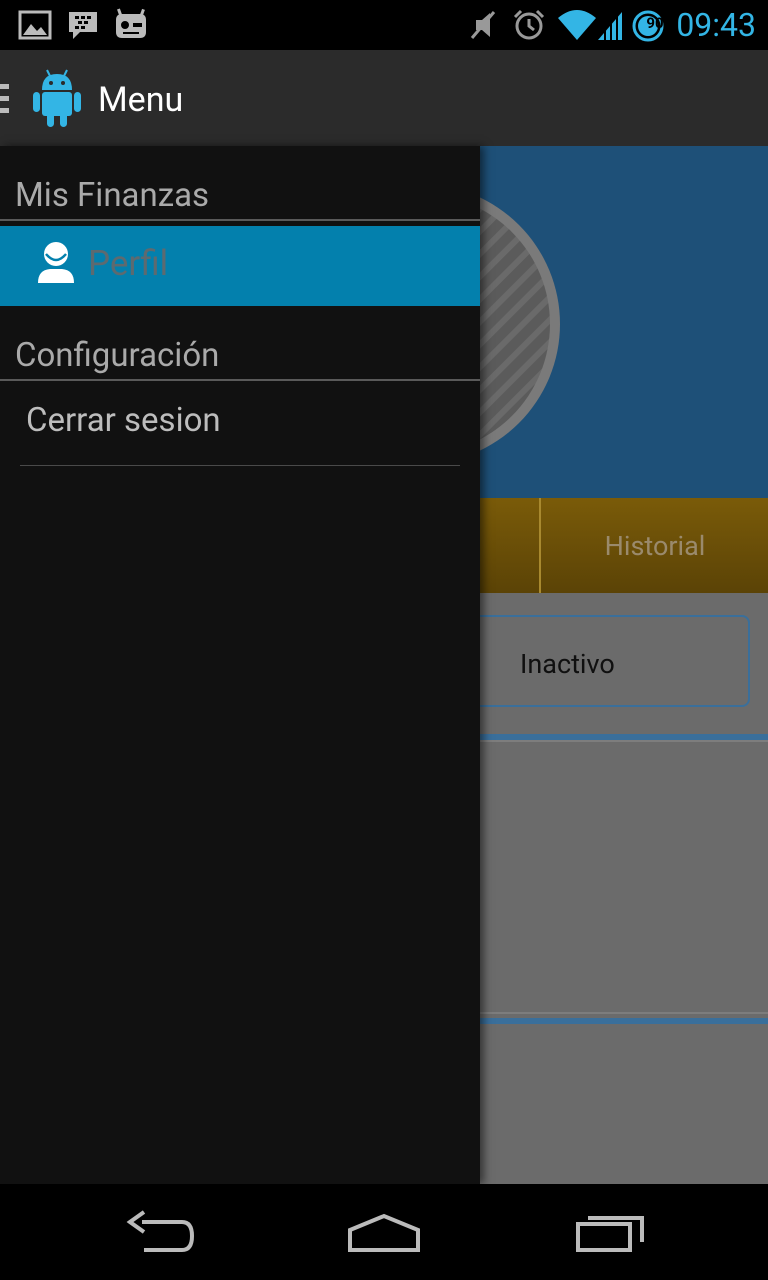 This screenshot has height=1280, width=768. Describe the element at coordinates (520, 324) in the screenshot. I see `profile-avatar-image` at that location.